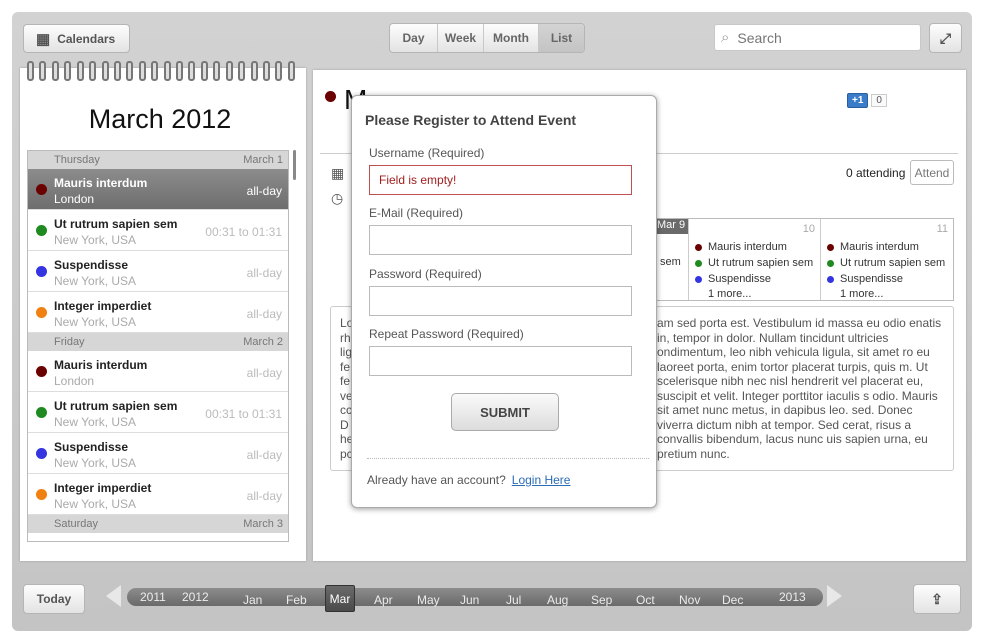 This screenshot has width=984, height=639. I want to click on tab-week: Week, so click(461, 38).